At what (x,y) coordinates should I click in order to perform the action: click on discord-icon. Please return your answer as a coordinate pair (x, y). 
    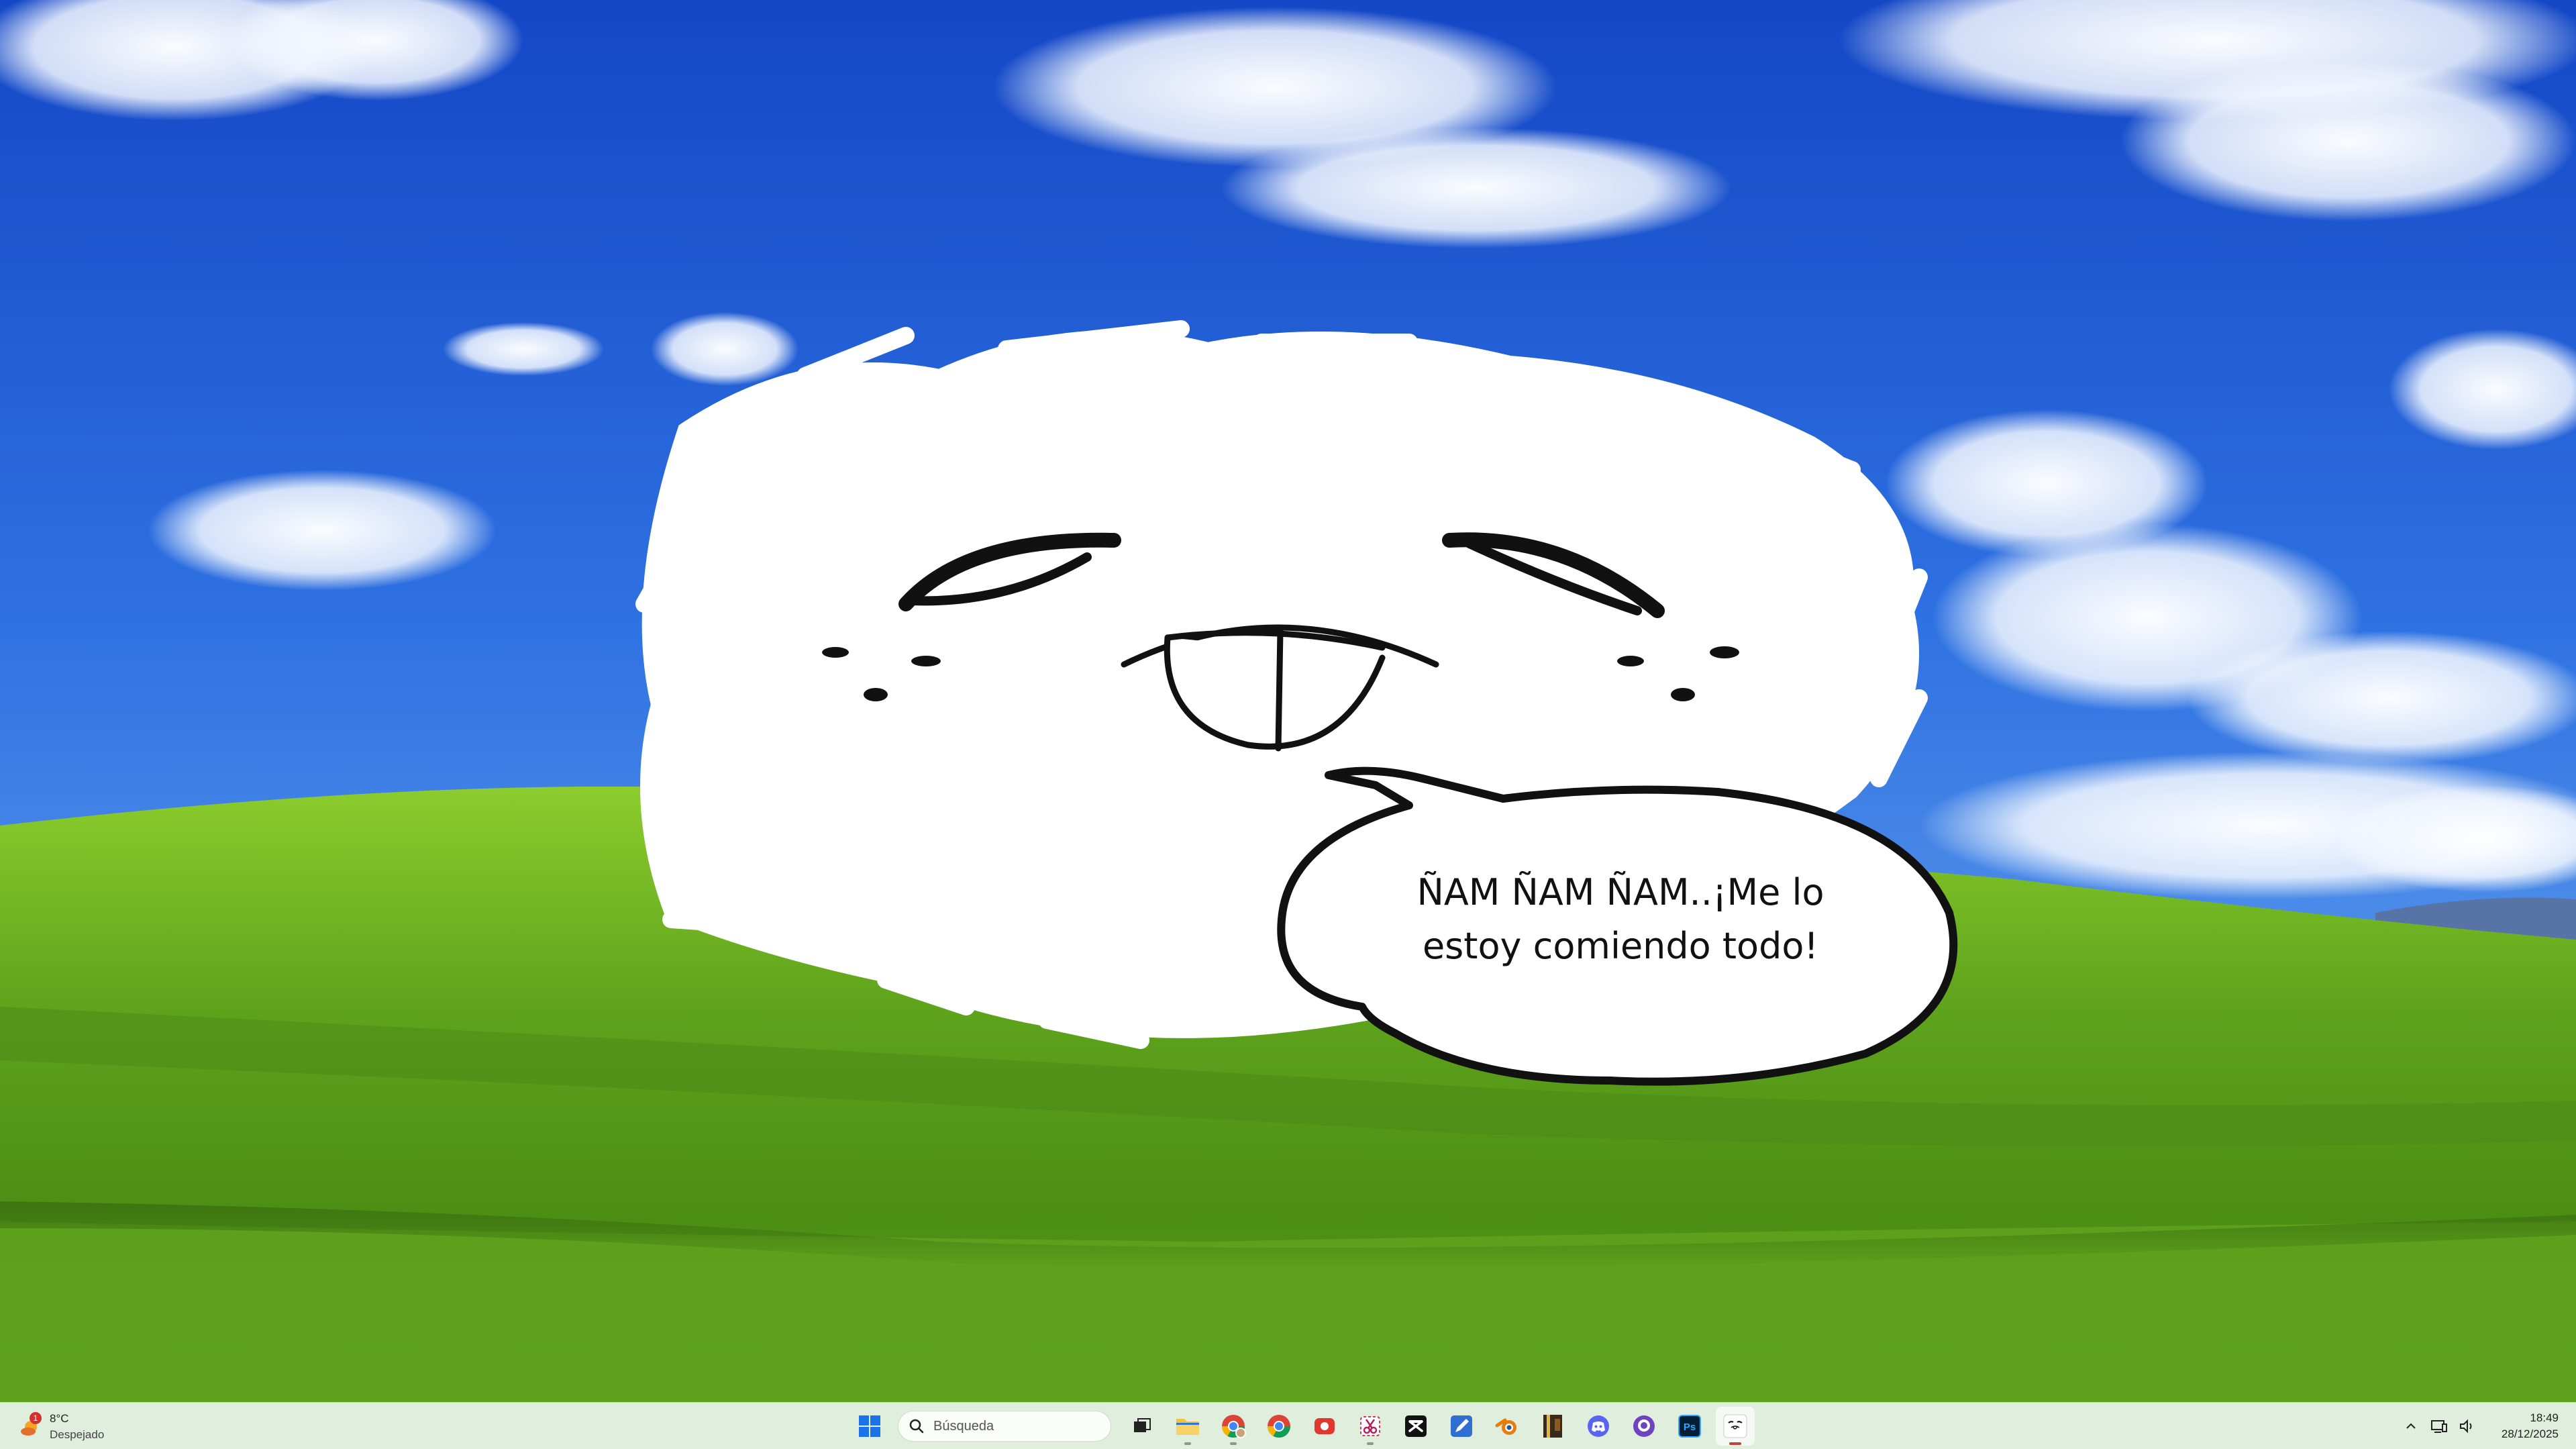
    Looking at the image, I should click on (1598, 1426).